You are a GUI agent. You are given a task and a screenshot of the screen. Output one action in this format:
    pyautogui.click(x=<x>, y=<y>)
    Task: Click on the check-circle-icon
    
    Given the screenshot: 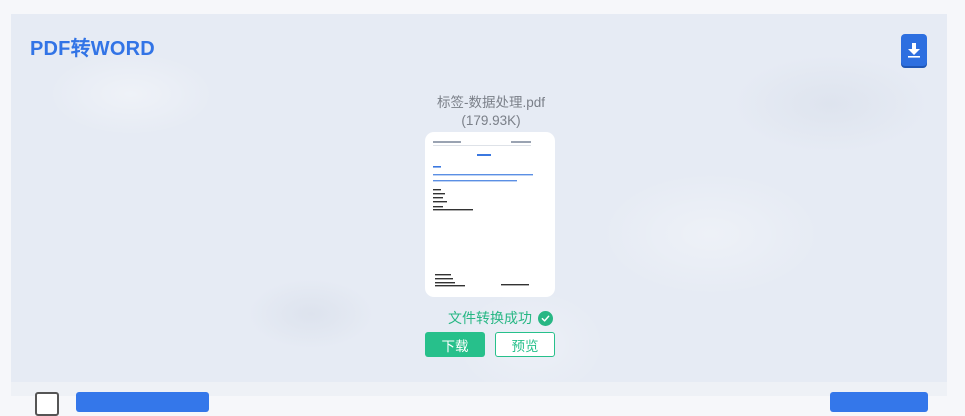 What is the action you would take?
    pyautogui.click(x=545, y=318)
    